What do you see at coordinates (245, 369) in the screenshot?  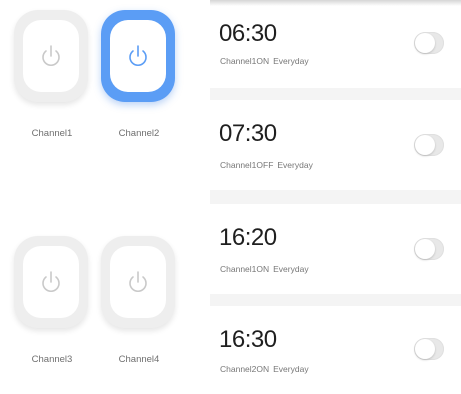 I see `schedule-channel-action: Channel2ON` at bounding box center [245, 369].